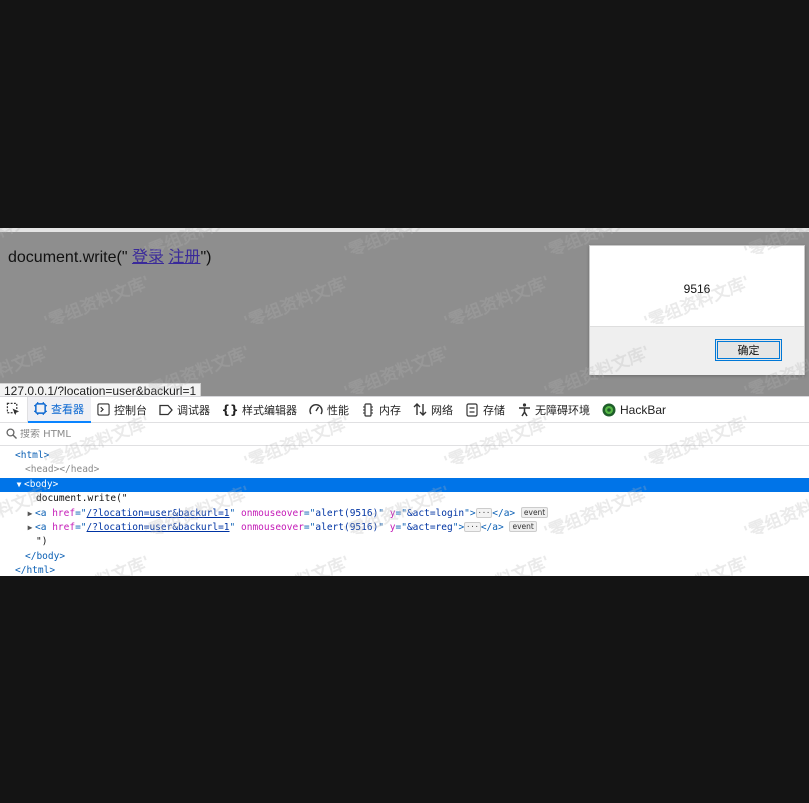 This screenshot has height=803, width=809. I want to click on tab-storage-label: 存储, so click(494, 410).